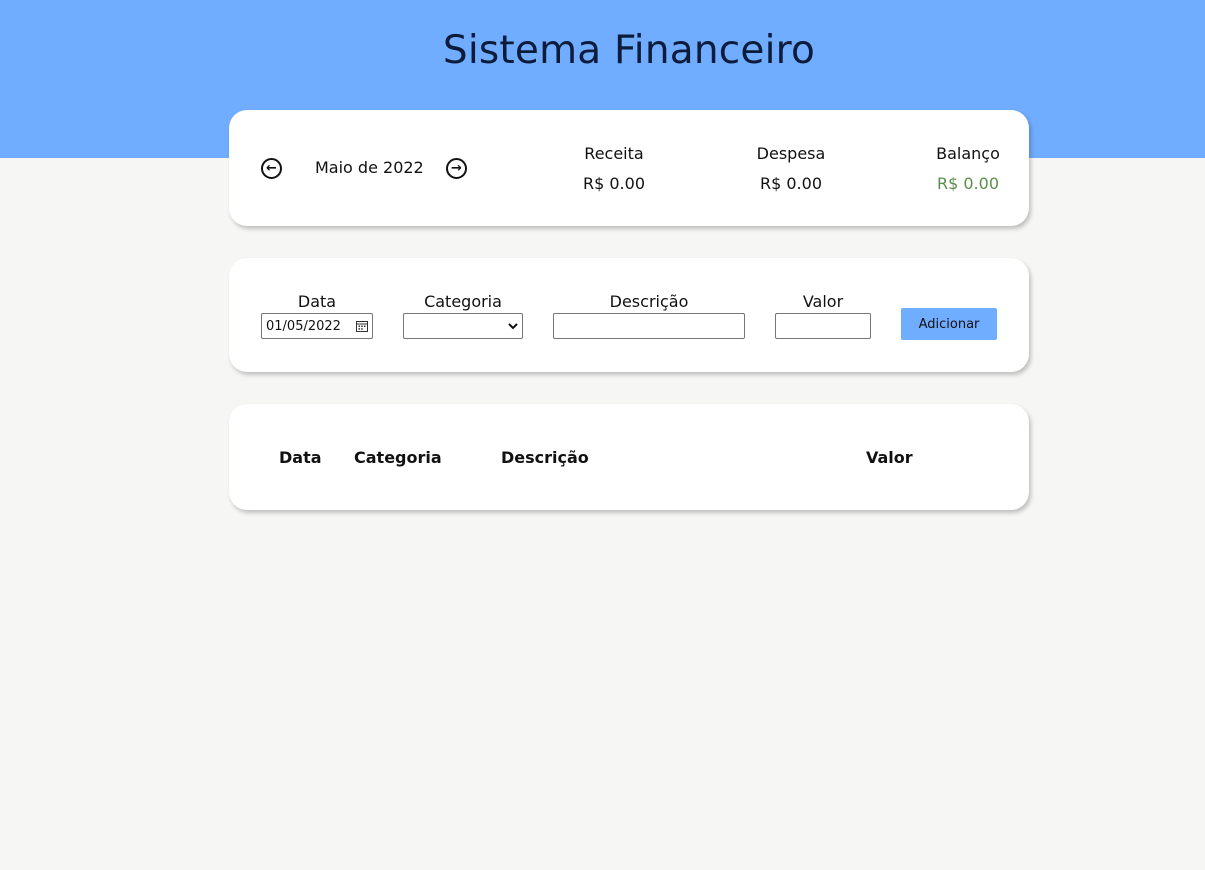 Image resolution: width=1205 pixels, height=870 pixels. Describe the element at coordinates (889, 457) in the screenshot. I see `column-header-valor: Valor` at that location.